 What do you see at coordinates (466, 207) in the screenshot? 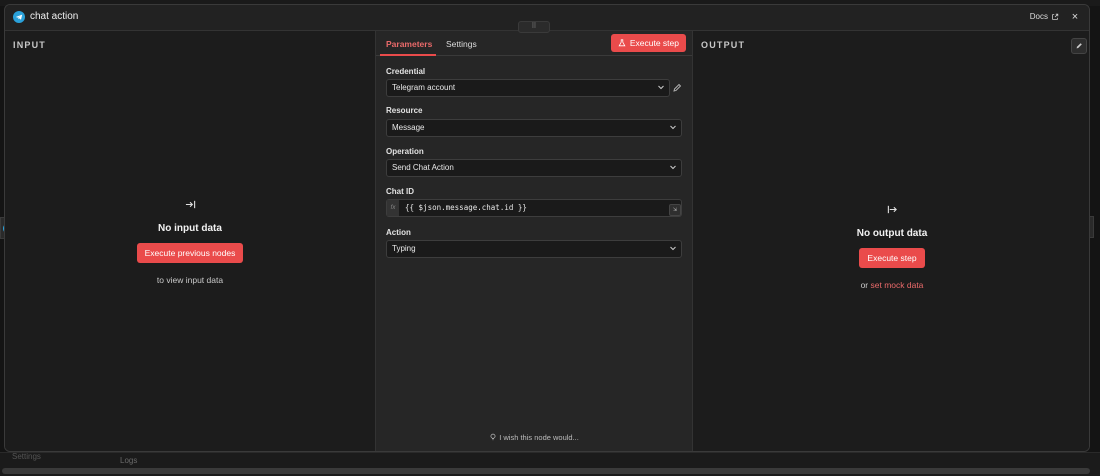
I see `chat-id-value: {{ $json.message.chat.id }}` at bounding box center [466, 207].